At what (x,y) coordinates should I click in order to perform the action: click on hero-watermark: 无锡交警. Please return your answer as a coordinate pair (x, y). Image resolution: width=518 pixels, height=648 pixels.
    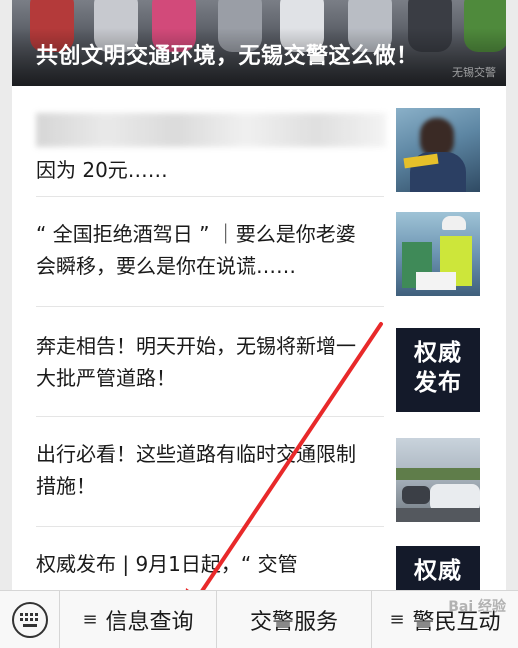
    Looking at the image, I should click on (474, 72).